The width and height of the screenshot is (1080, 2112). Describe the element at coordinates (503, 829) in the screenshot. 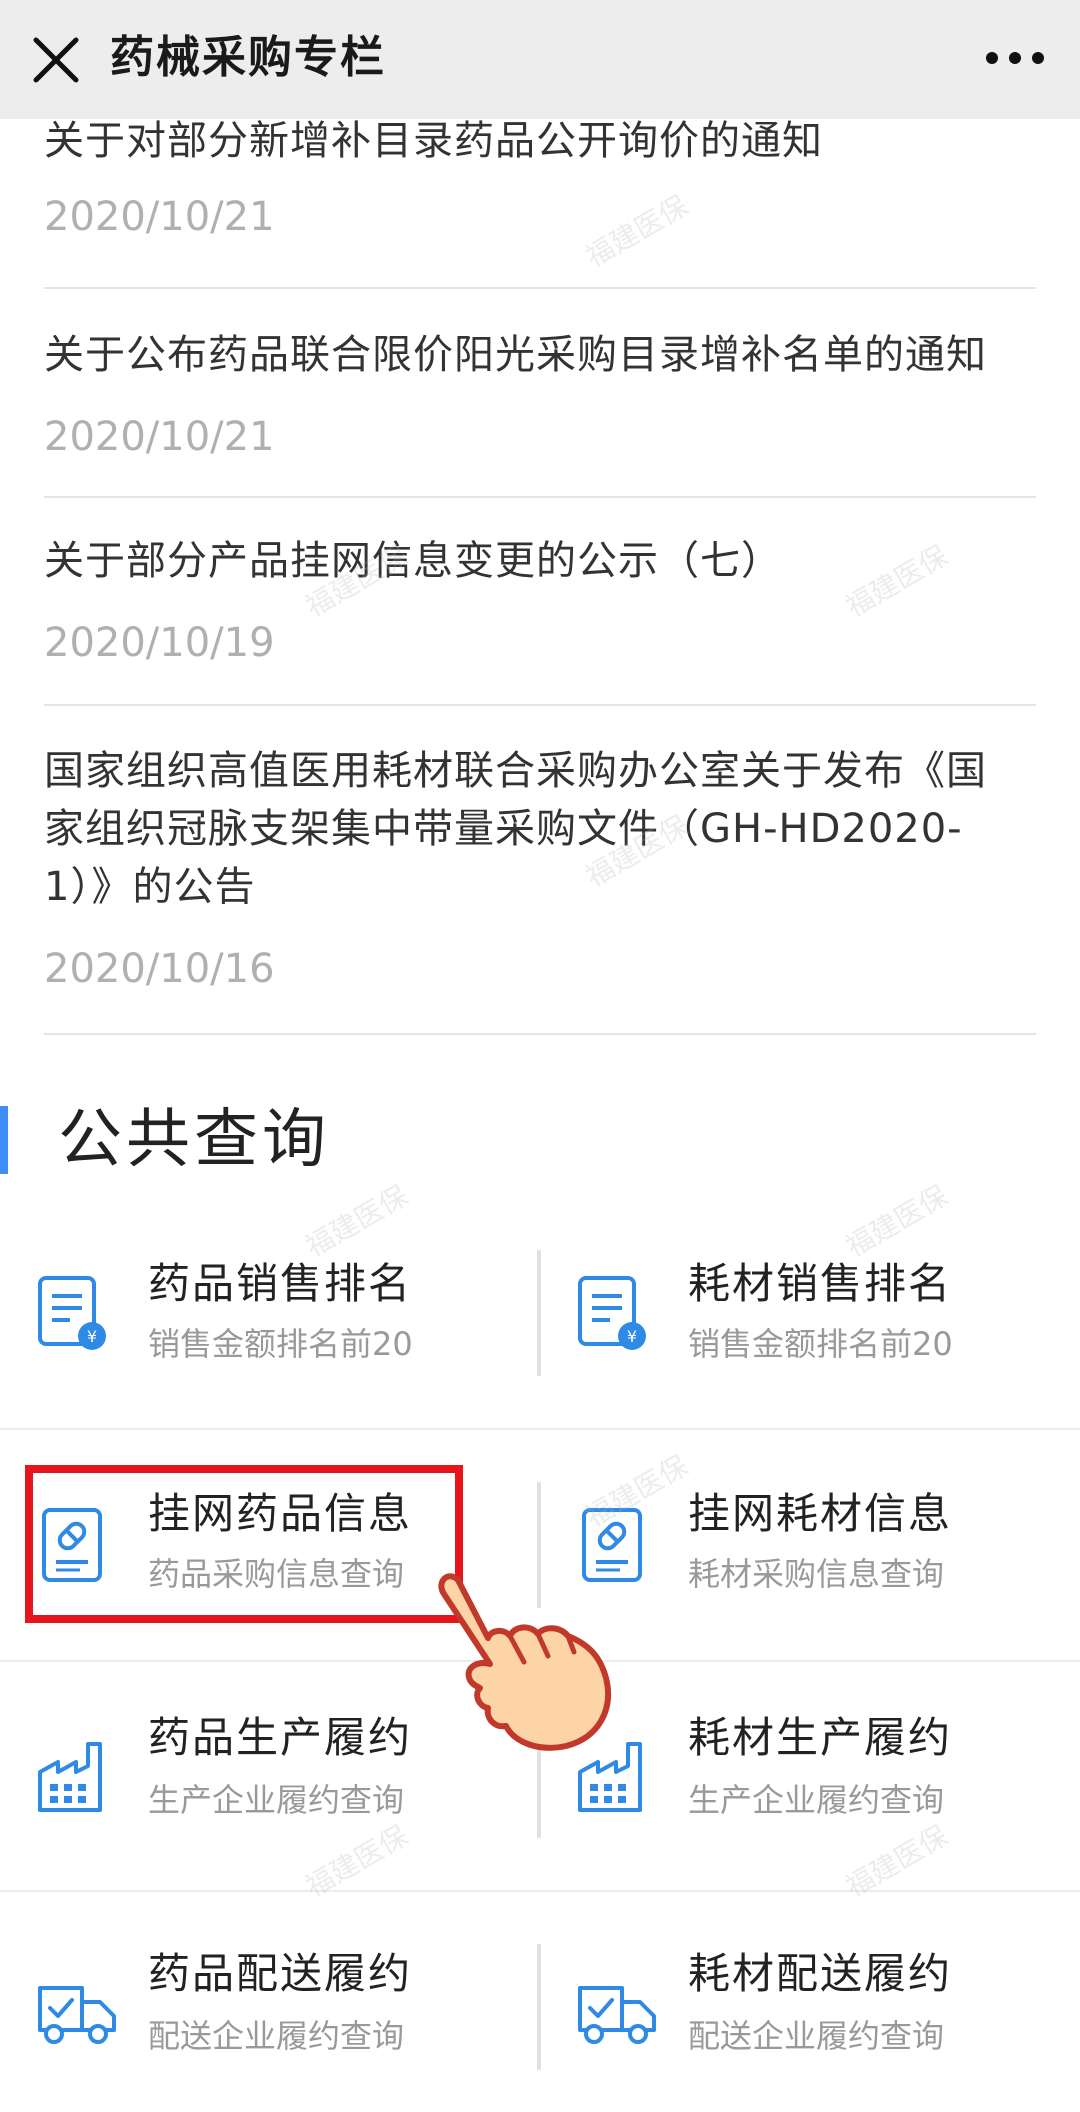

I see `news-title: 家组织冠脉支架集中带量采购文件（GH-HD2020-` at that location.